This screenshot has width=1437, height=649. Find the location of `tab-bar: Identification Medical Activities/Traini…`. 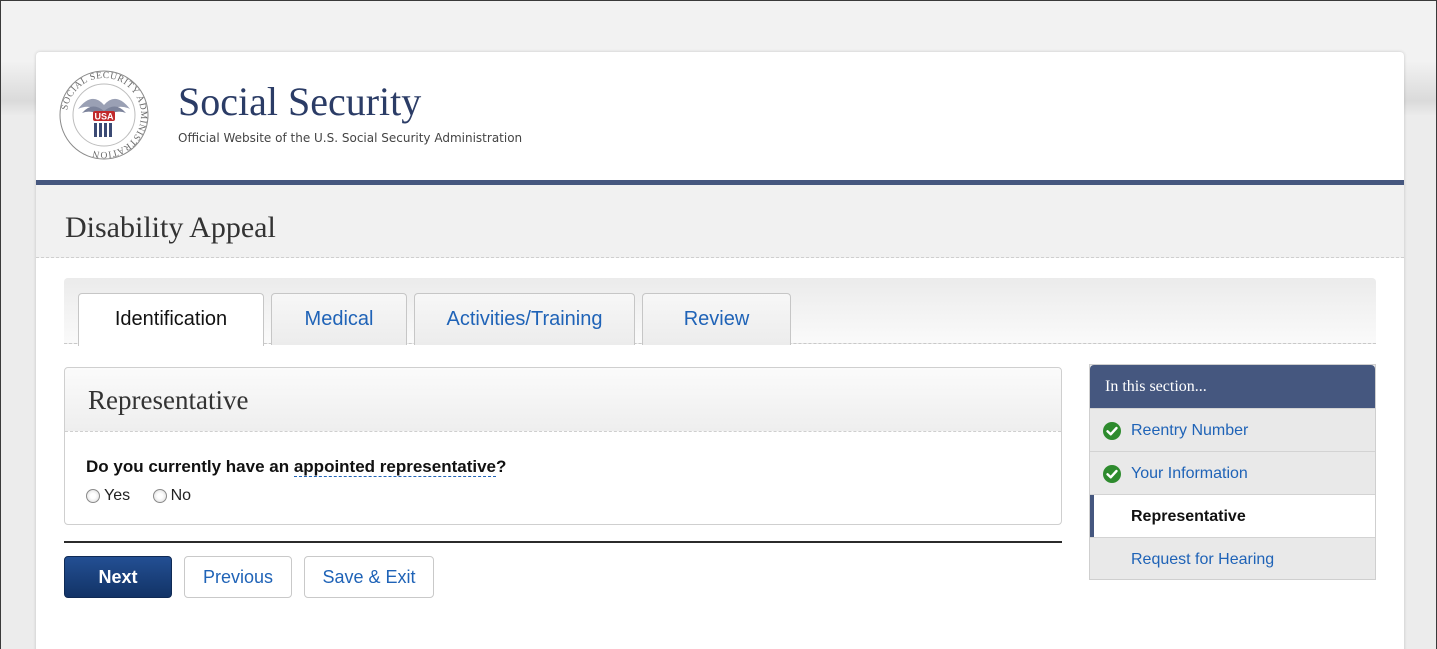

tab-bar: Identification Medical Activities/Traini… is located at coordinates (720, 312).